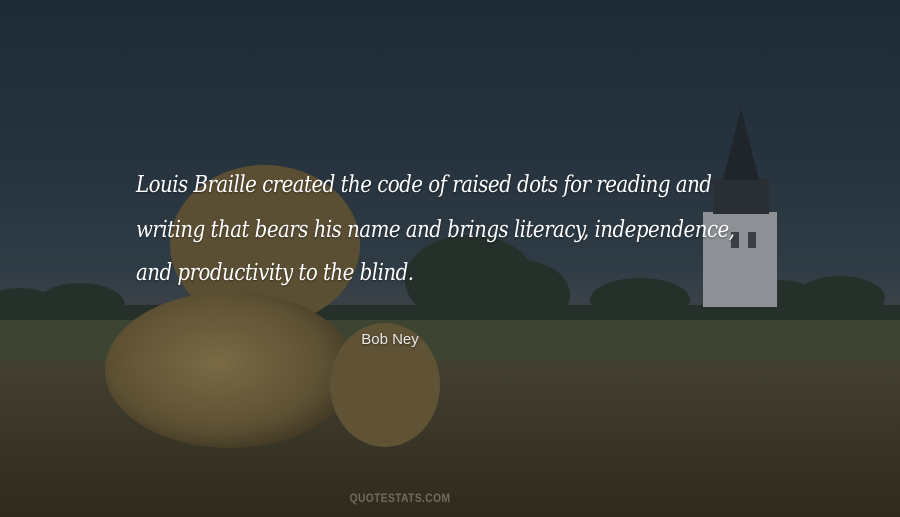  What do you see at coordinates (400, 498) in the screenshot?
I see `watermark: QUOTESTATS.COM` at bounding box center [400, 498].